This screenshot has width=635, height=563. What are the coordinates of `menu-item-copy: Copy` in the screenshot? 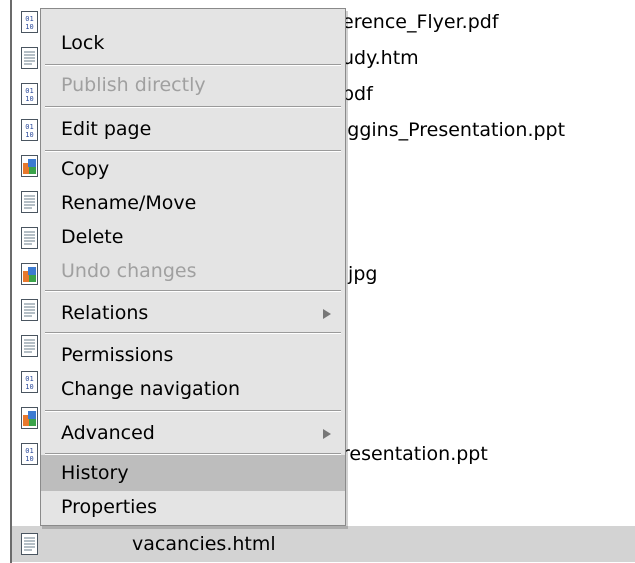 It's located at (193, 169).